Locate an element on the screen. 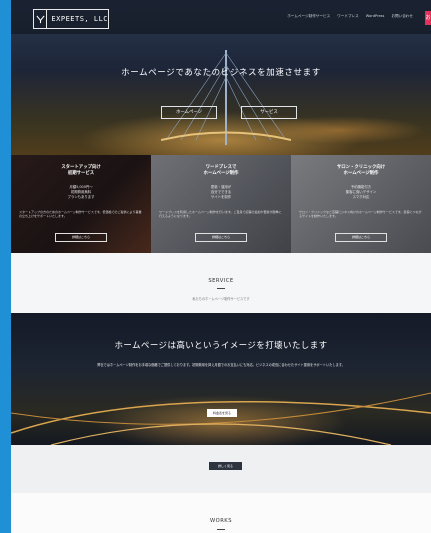  hero-buttons: ホームページ サービス is located at coordinates (229, 112).